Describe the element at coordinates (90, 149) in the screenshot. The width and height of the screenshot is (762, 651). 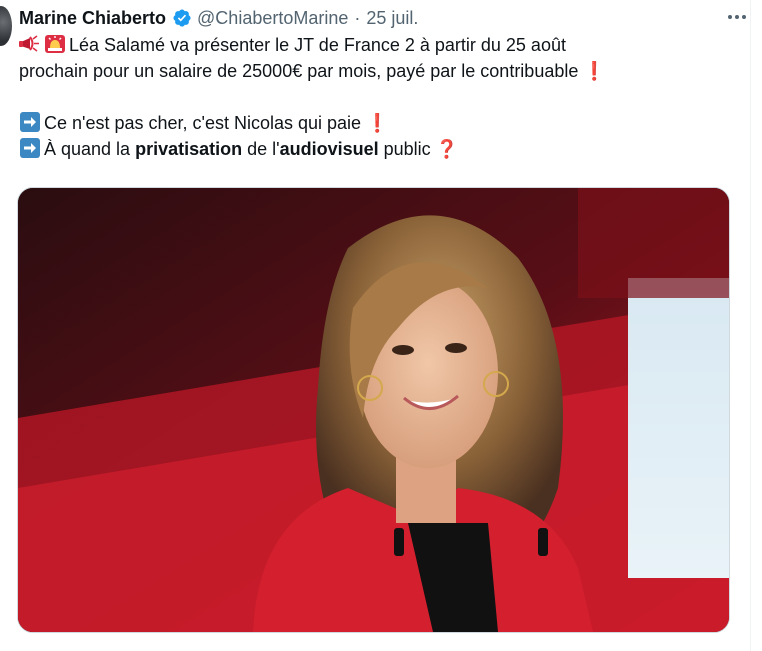
I see `tweet-line-4-text-a: À quand la` at that location.